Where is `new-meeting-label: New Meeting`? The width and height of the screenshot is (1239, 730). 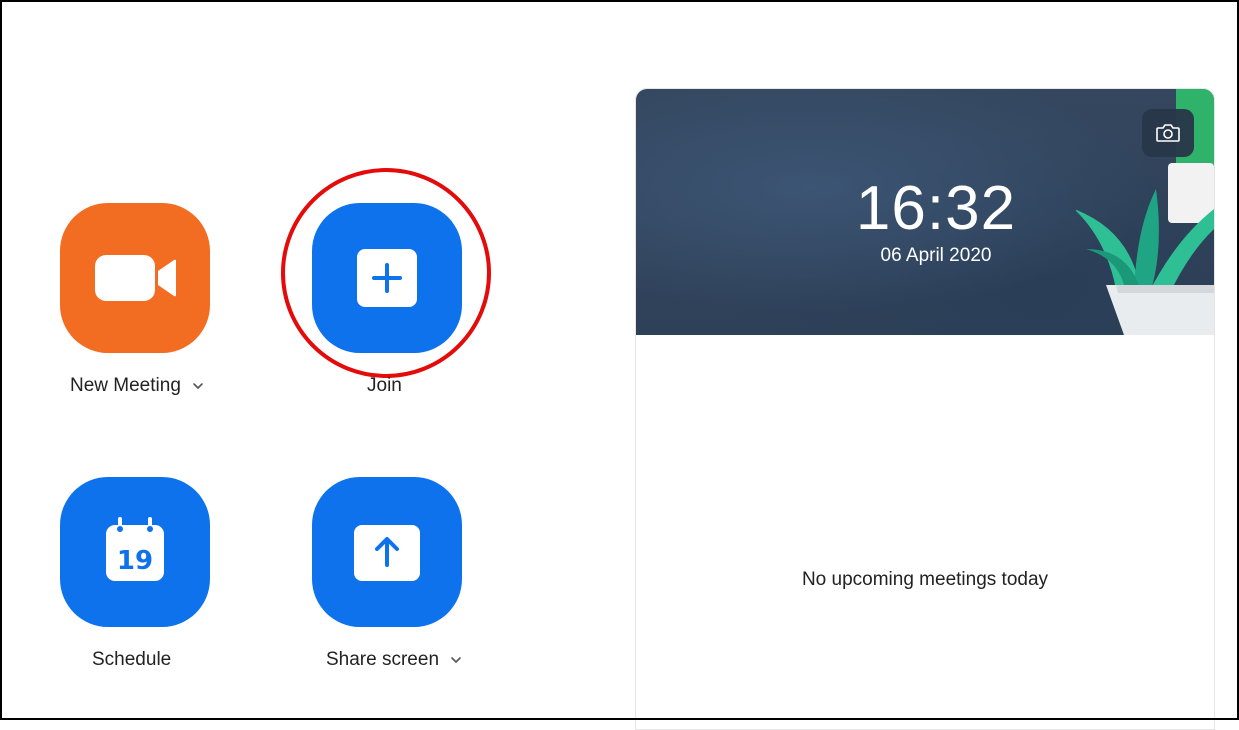
new-meeting-label: New Meeting is located at coordinates (125, 385).